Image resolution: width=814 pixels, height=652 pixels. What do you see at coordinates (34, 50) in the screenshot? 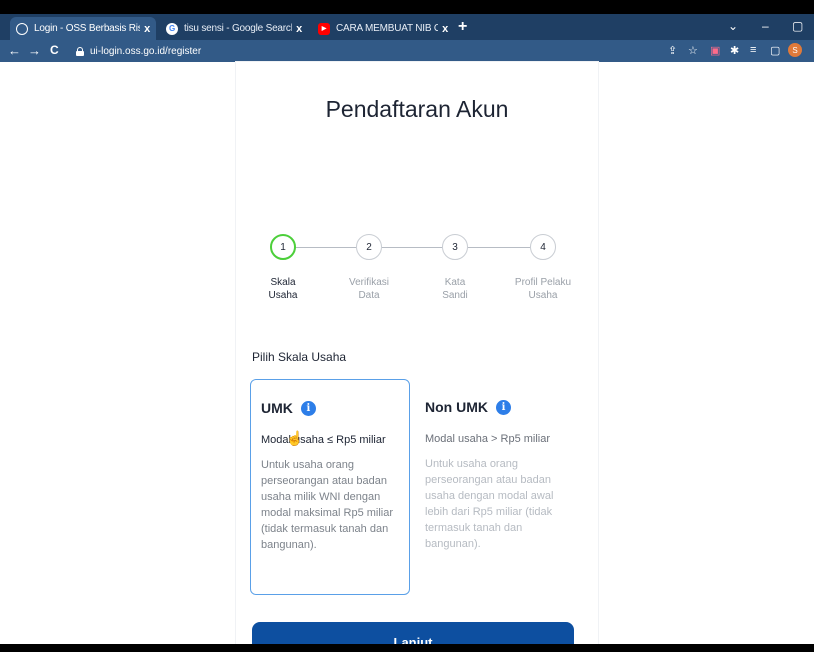
I see `forward-arrow-icon: →` at bounding box center [34, 50].